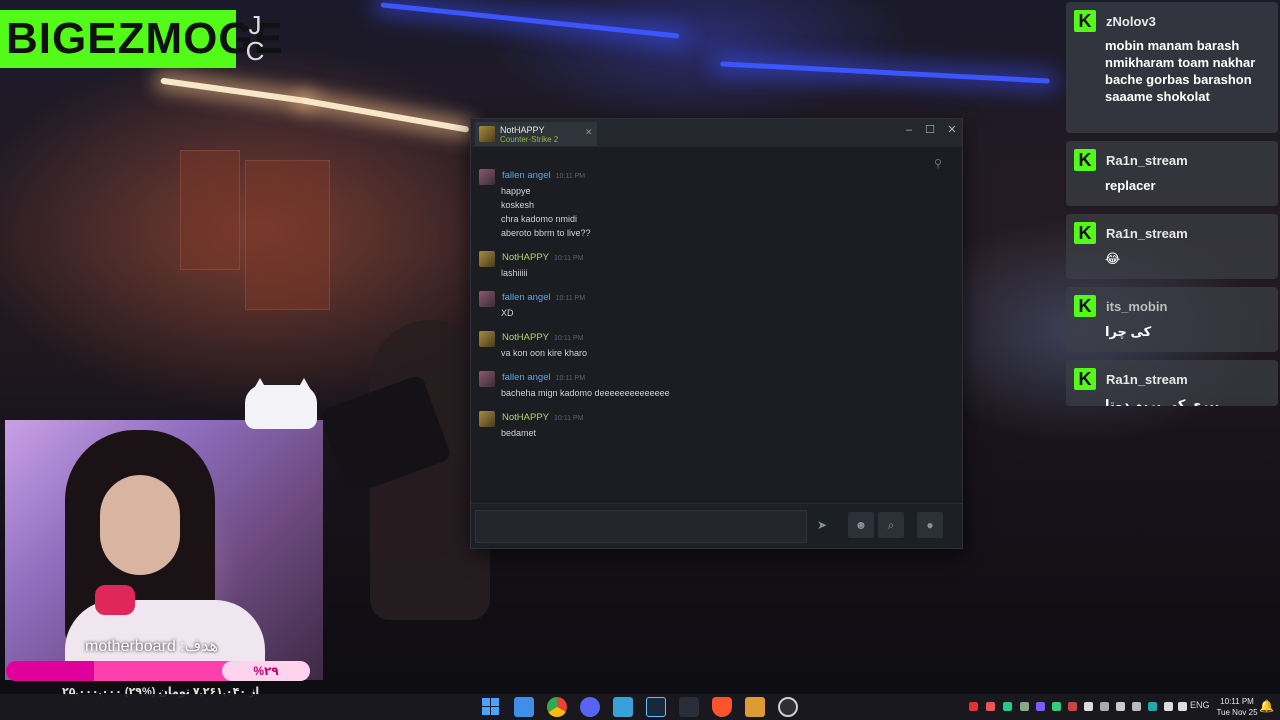 The image size is (1280, 720). I want to click on add-friend-icon: ⚲, so click(941, 164).